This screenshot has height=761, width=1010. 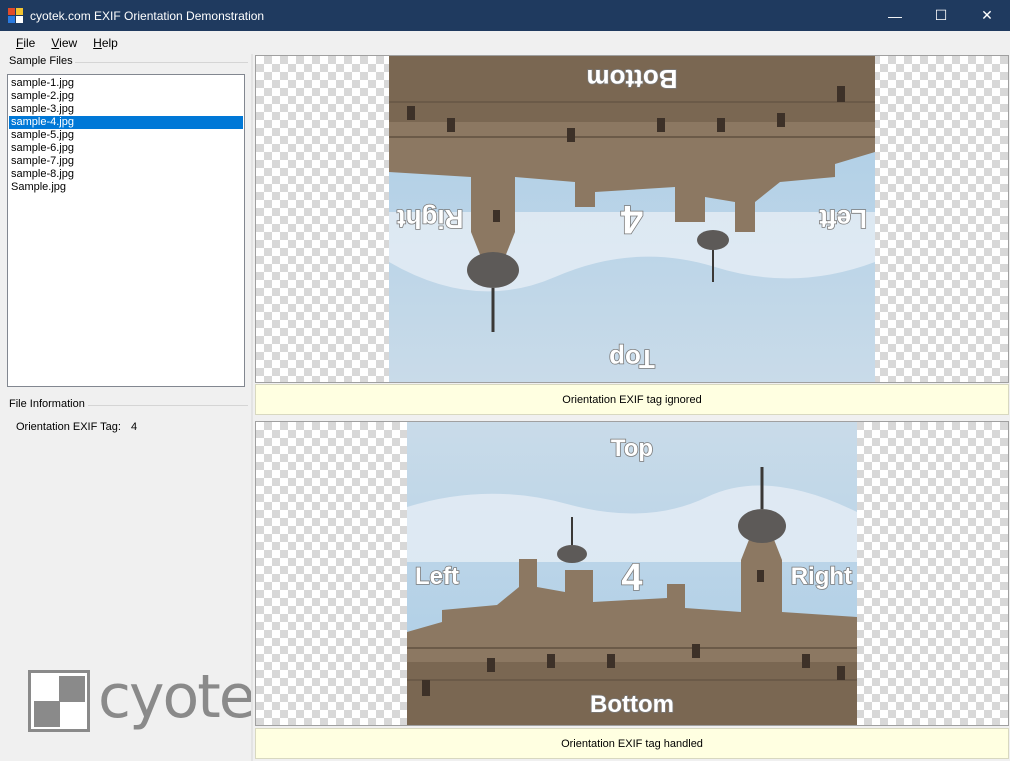 I want to click on orientation-info: Orientation EXIF Tag: 4, so click(x=76, y=427).